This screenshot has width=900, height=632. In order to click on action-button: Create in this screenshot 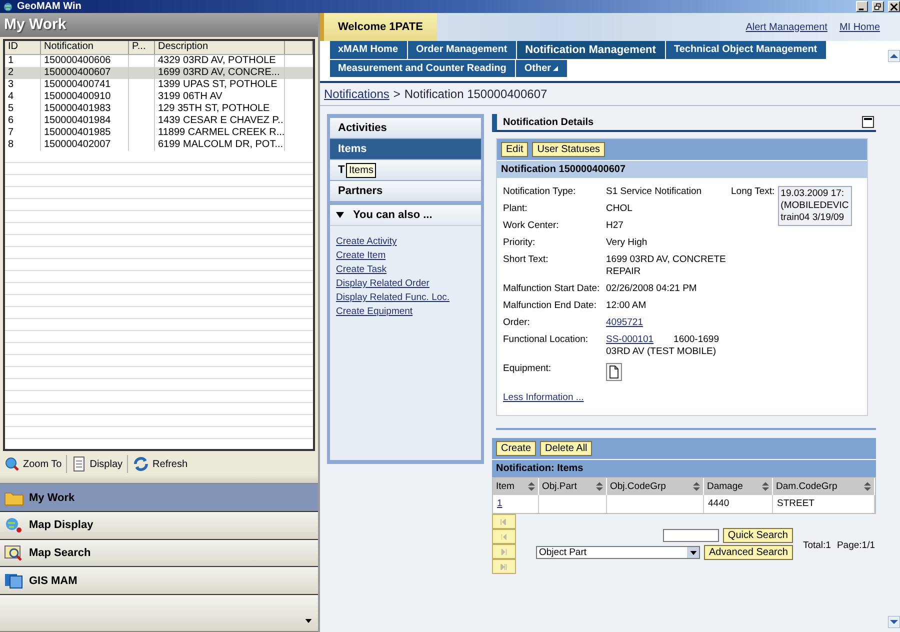, I will do `click(516, 448)`.